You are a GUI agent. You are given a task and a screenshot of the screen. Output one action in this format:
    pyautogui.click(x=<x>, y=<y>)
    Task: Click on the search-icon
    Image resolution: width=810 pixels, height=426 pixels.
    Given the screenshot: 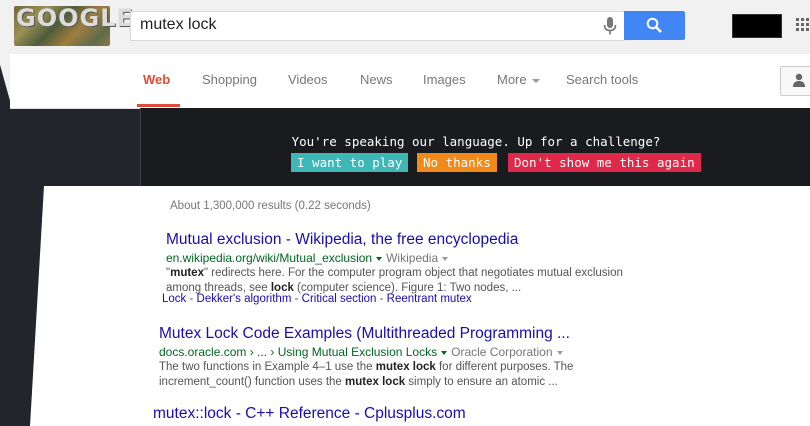 What is the action you would take?
    pyautogui.click(x=654, y=25)
    